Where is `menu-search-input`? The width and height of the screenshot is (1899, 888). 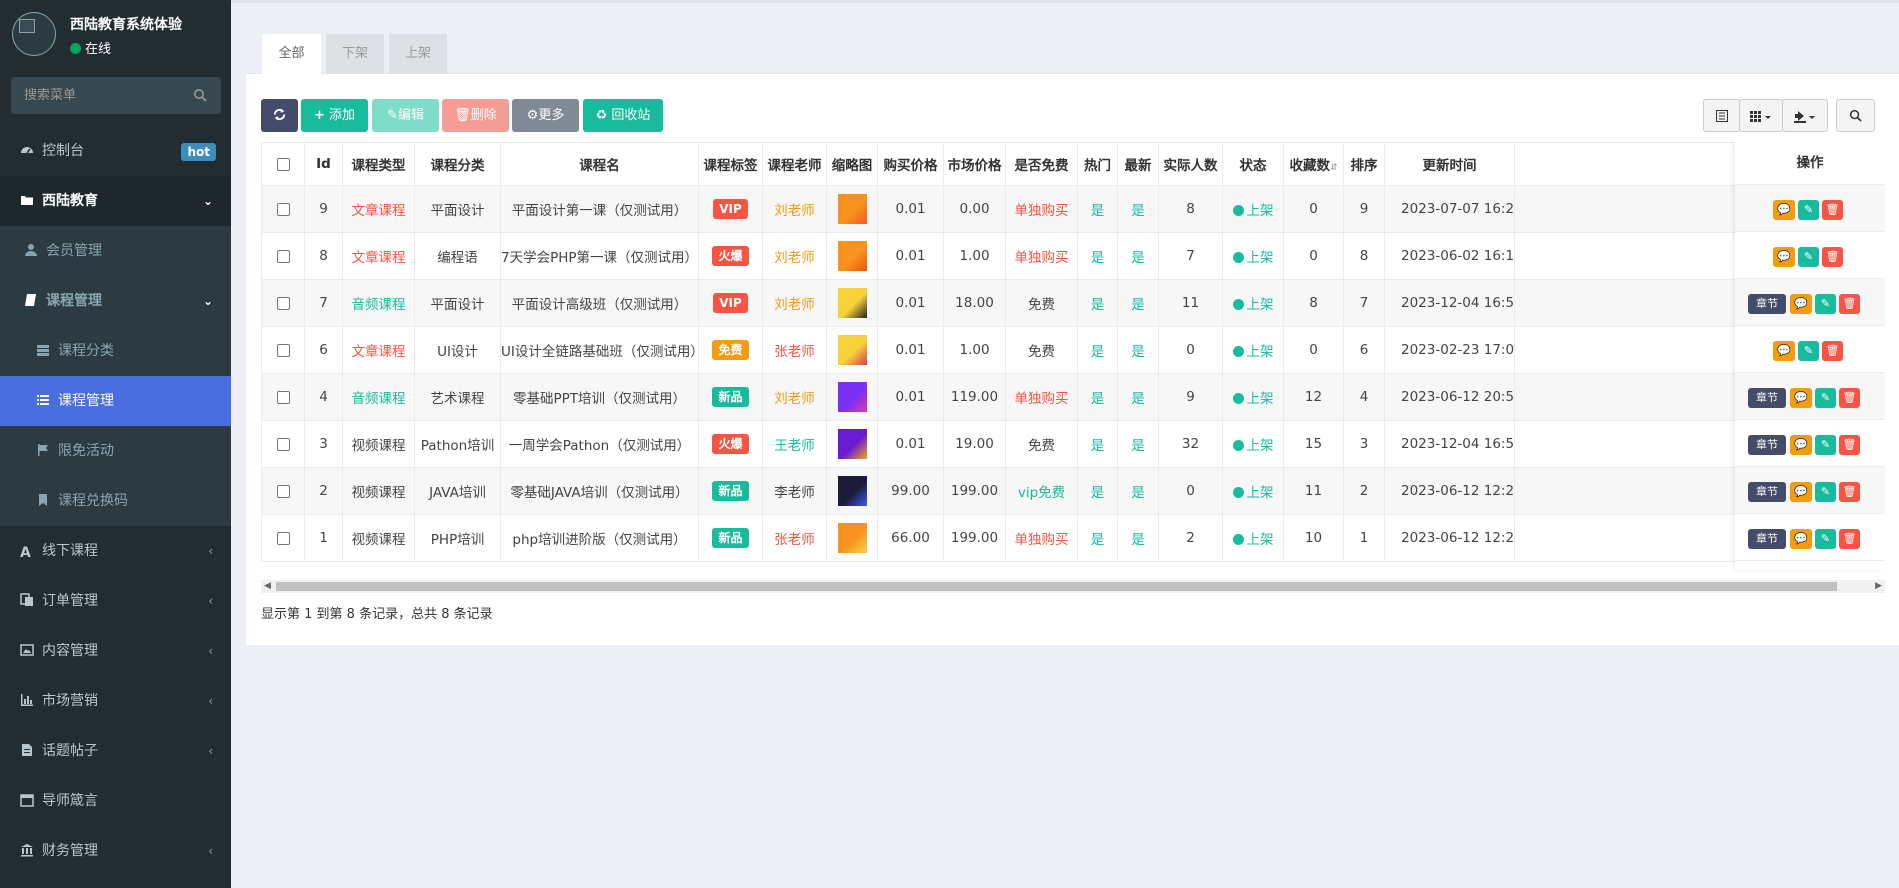 menu-search-input is located at coordinates (96, 95).